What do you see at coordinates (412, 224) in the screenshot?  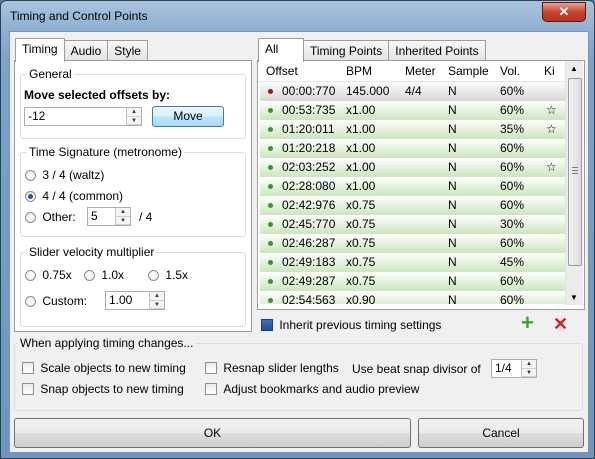 I see `table-row: 02:45:770 x0.75 N 30%` at bounding box center [412, 224].